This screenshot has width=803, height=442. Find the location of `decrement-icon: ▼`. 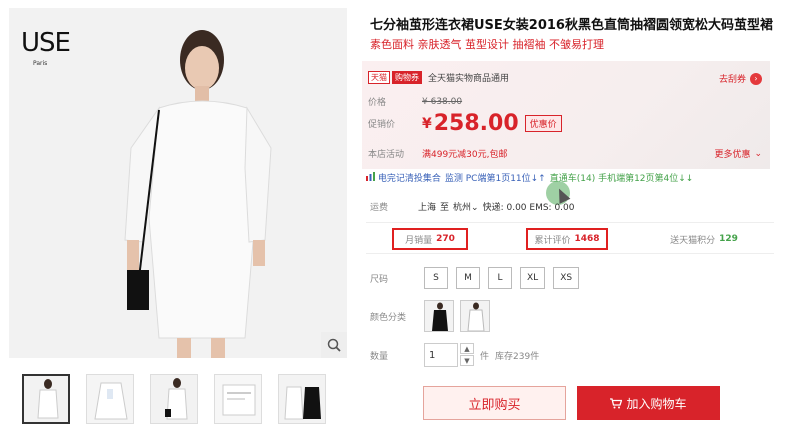

decrement-icon: ▼ is located at coordinates (467, 360).